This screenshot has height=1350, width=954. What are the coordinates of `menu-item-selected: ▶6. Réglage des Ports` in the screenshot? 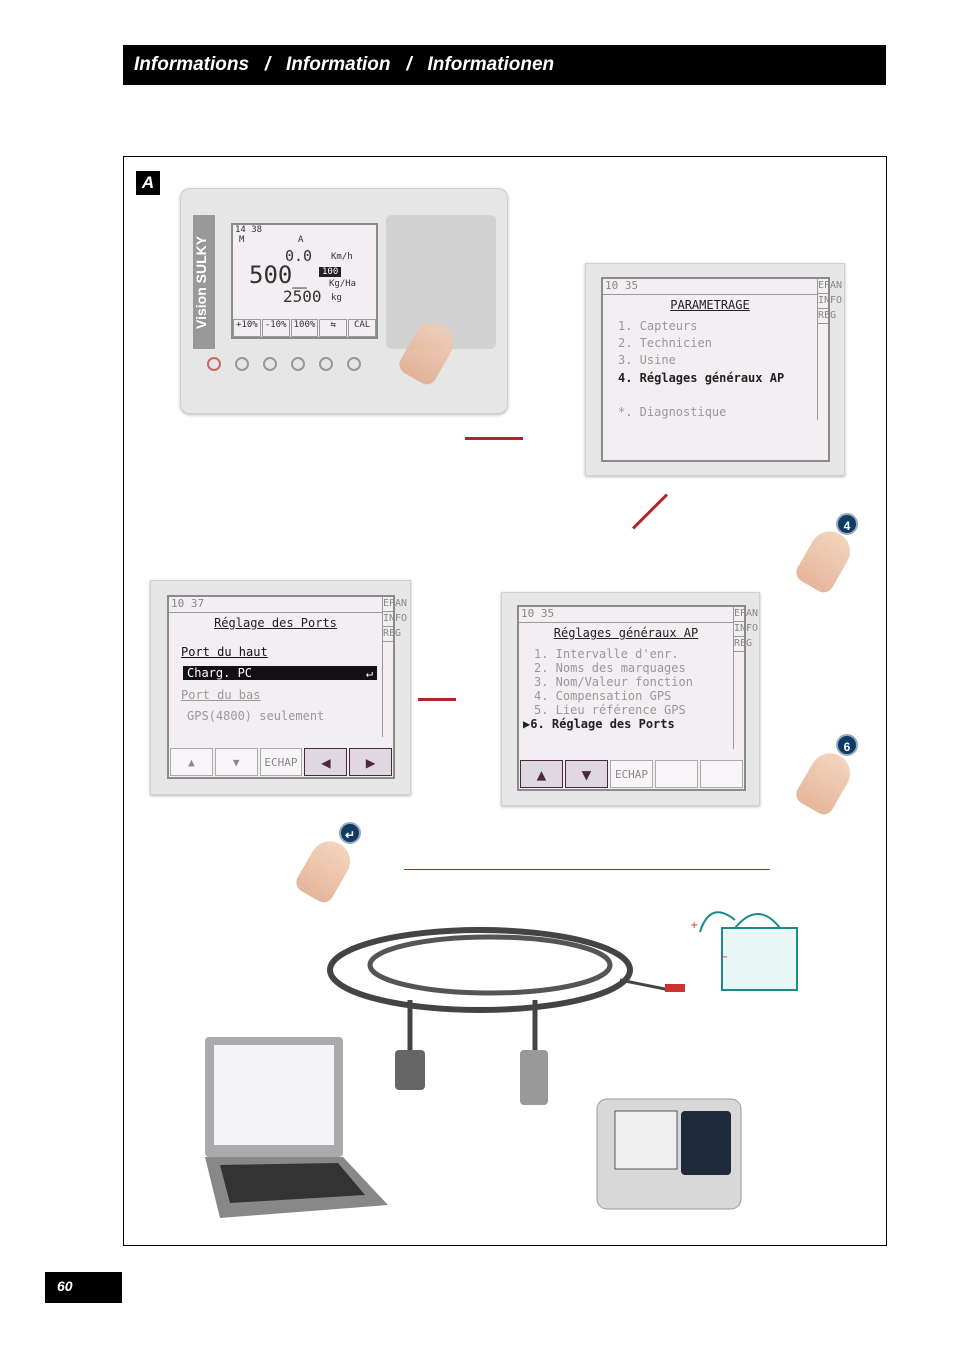 It's located at (599, 724).